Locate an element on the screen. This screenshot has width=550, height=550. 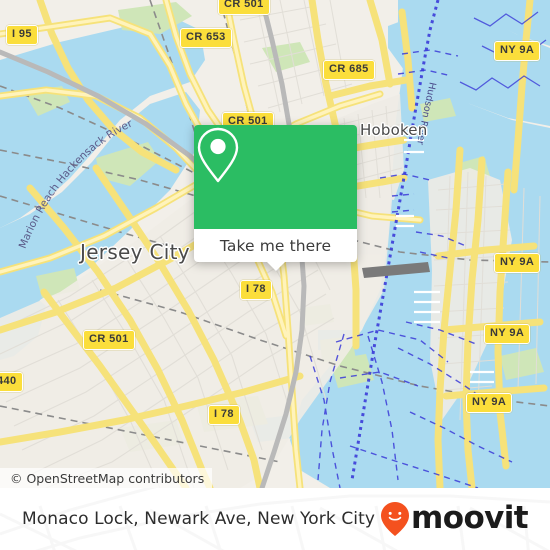
road-shield-440: 440 is located at coordinates (11, 382).